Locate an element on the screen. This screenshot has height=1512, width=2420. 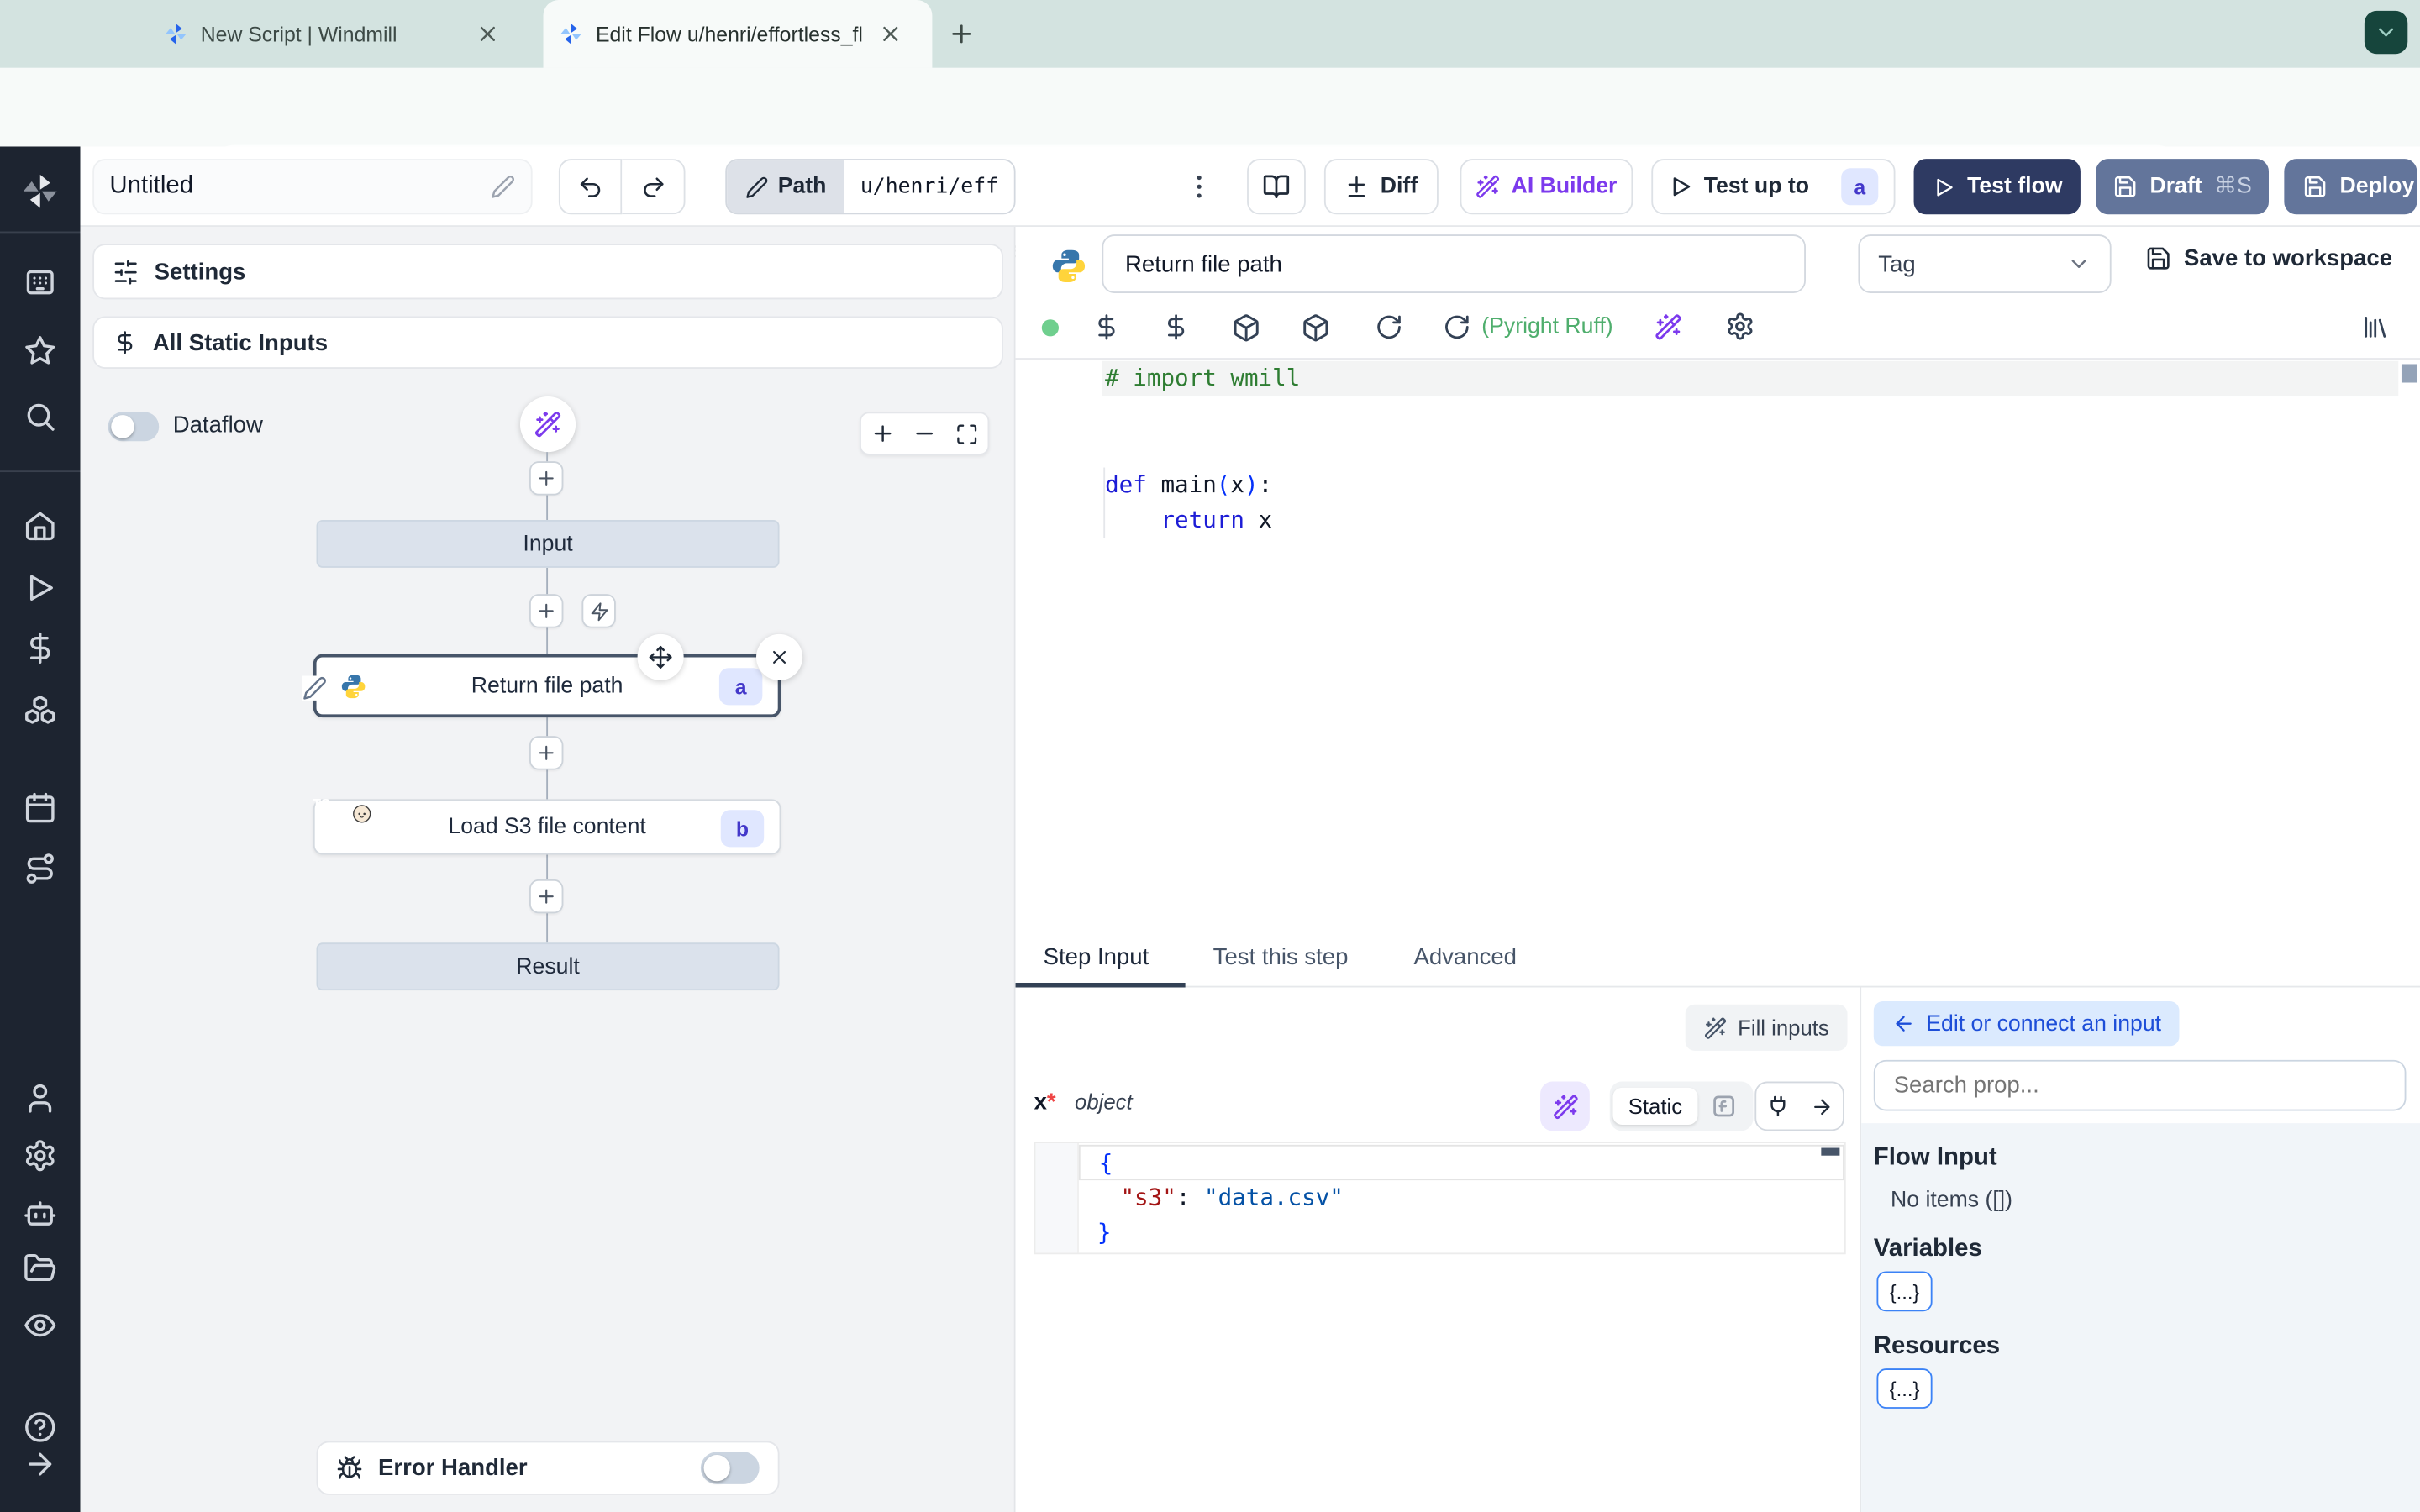
variables-braces-button: {...} is located at coordinates (1905, 1291).